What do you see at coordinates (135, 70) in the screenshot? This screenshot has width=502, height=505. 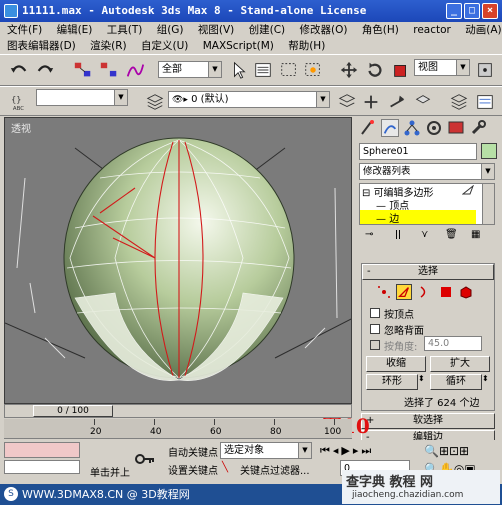 I see `bind-space-warp-icon` at bounding box center [135, 70].